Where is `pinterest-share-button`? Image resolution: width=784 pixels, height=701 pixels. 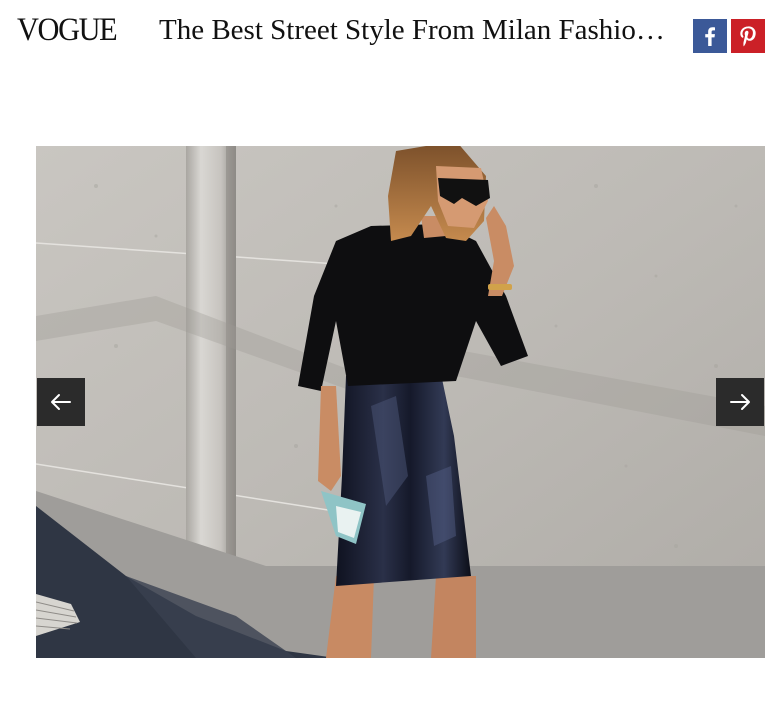 pinterest-share-button is located at coordinates (748, 36).